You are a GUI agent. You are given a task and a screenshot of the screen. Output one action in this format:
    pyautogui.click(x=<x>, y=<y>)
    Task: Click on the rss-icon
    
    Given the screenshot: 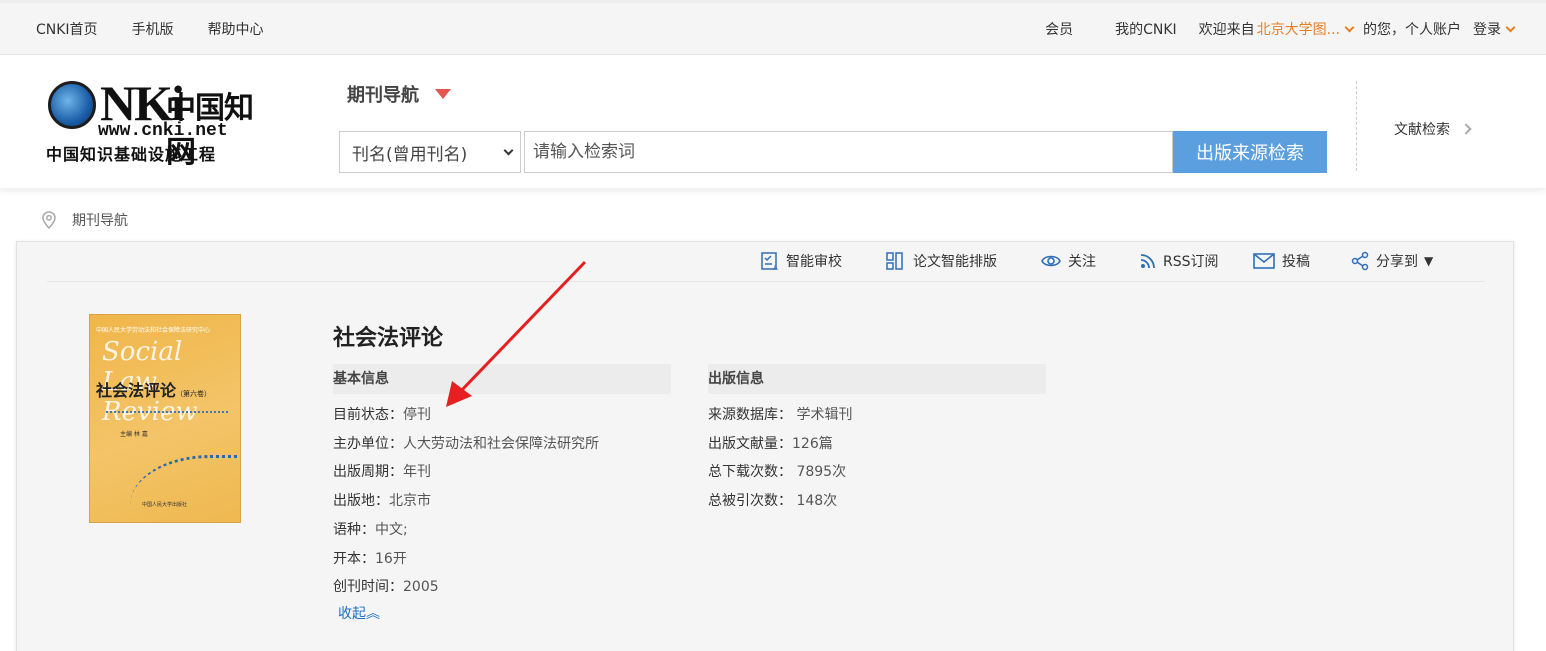 What is the action you would take?
    pyautogui.click(x=1147, y=261)
    